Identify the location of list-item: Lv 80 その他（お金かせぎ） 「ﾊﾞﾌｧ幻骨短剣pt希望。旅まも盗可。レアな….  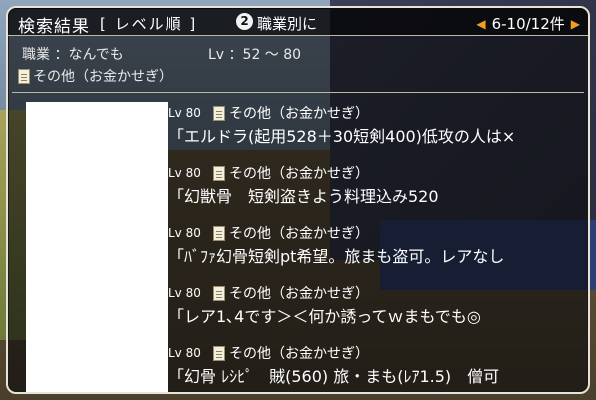
(378, 252).